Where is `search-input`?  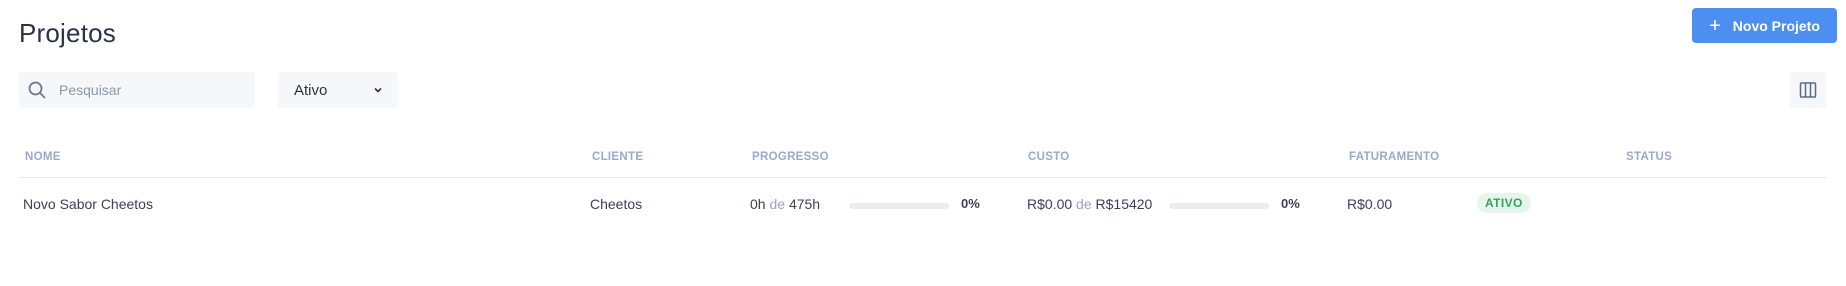
search-input is located at coordinates (149, 90).